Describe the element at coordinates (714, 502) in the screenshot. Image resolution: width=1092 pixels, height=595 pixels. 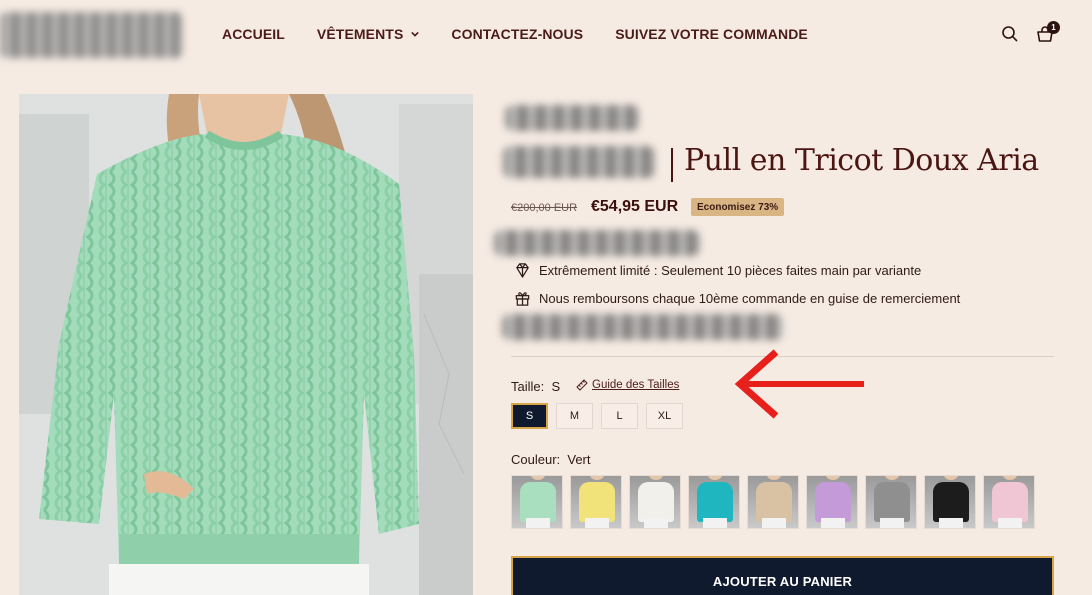
I see `color-swatch-turquoise` at that location.